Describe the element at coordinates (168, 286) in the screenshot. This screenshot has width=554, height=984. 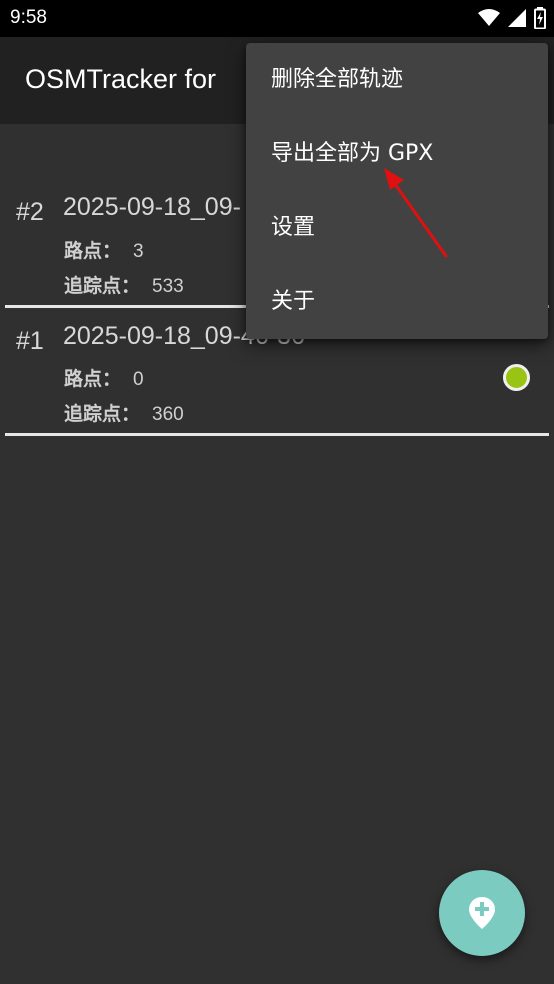
I see `trackpoints-value: 533` at that location.